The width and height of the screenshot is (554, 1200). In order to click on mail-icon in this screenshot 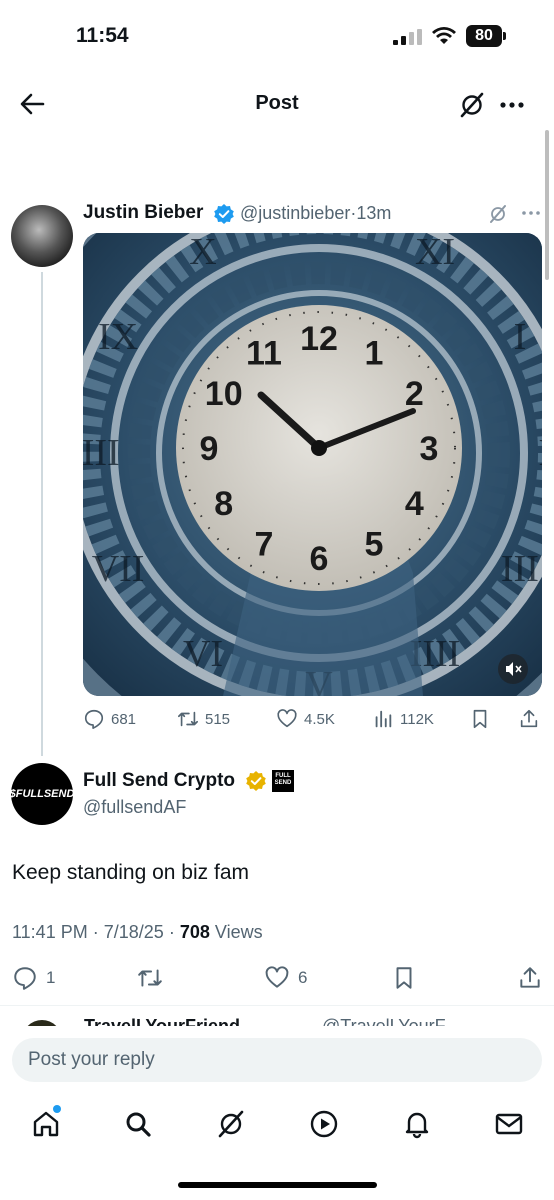, I will do `click(509, 1124)`.